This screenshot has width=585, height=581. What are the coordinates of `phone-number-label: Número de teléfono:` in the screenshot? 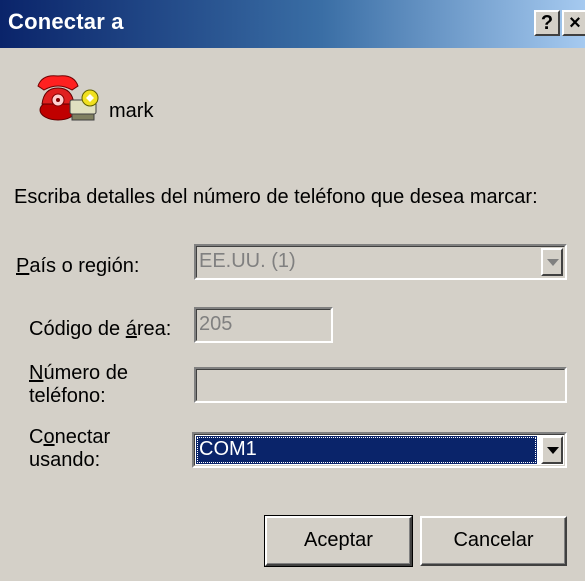 It's located at (78, 384).